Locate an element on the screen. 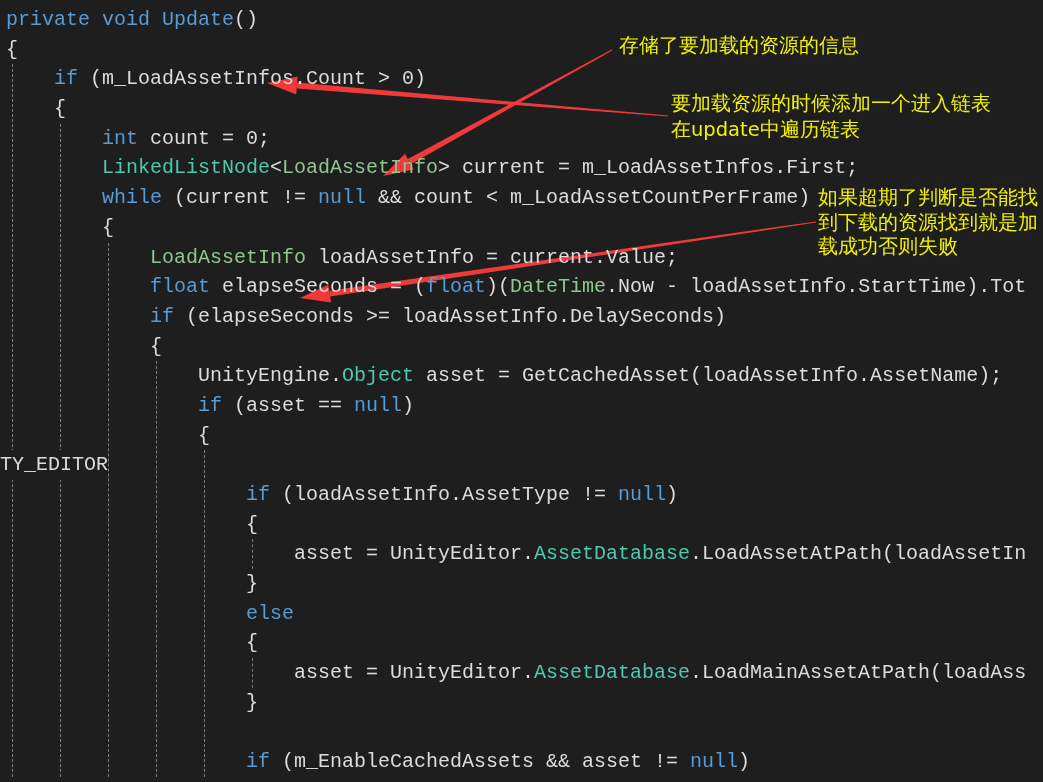 Image resolution: width=1043 pixels, height=782 pixels. annotation-text: 在update中遍历链表 is located at coordinates (766, 130).